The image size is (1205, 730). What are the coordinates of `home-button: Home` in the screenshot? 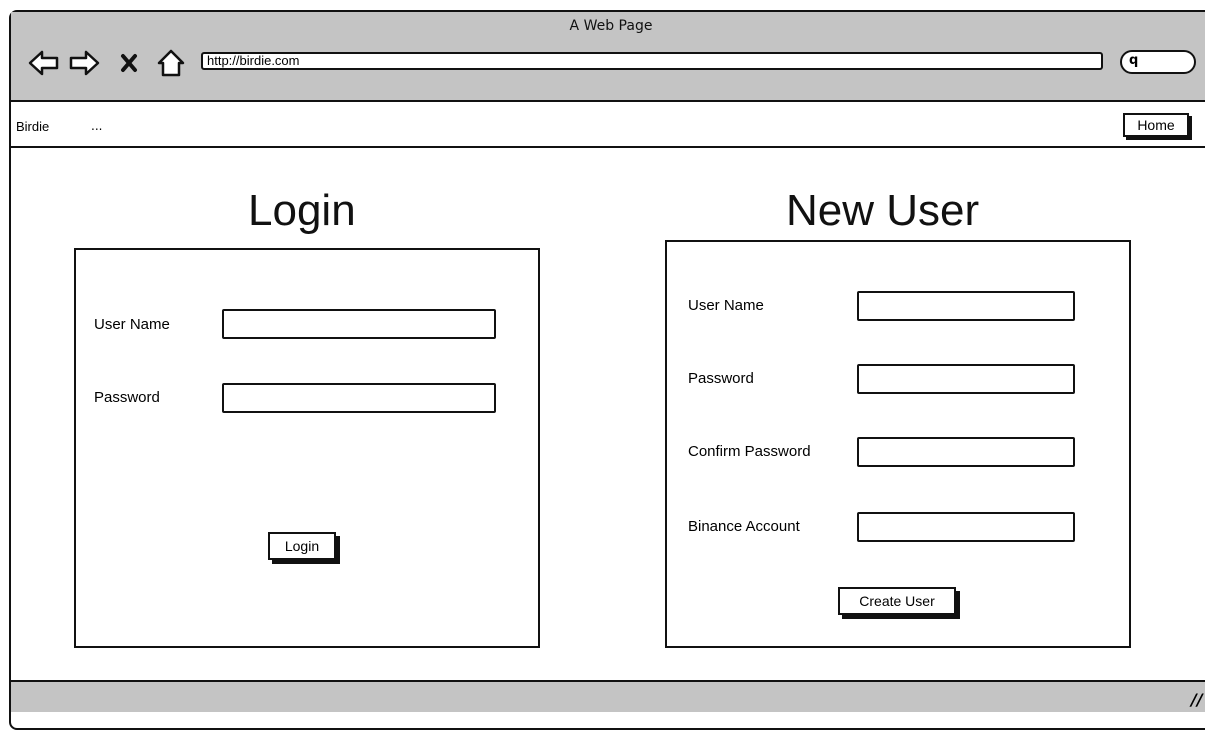 It's located at (1156, 125).